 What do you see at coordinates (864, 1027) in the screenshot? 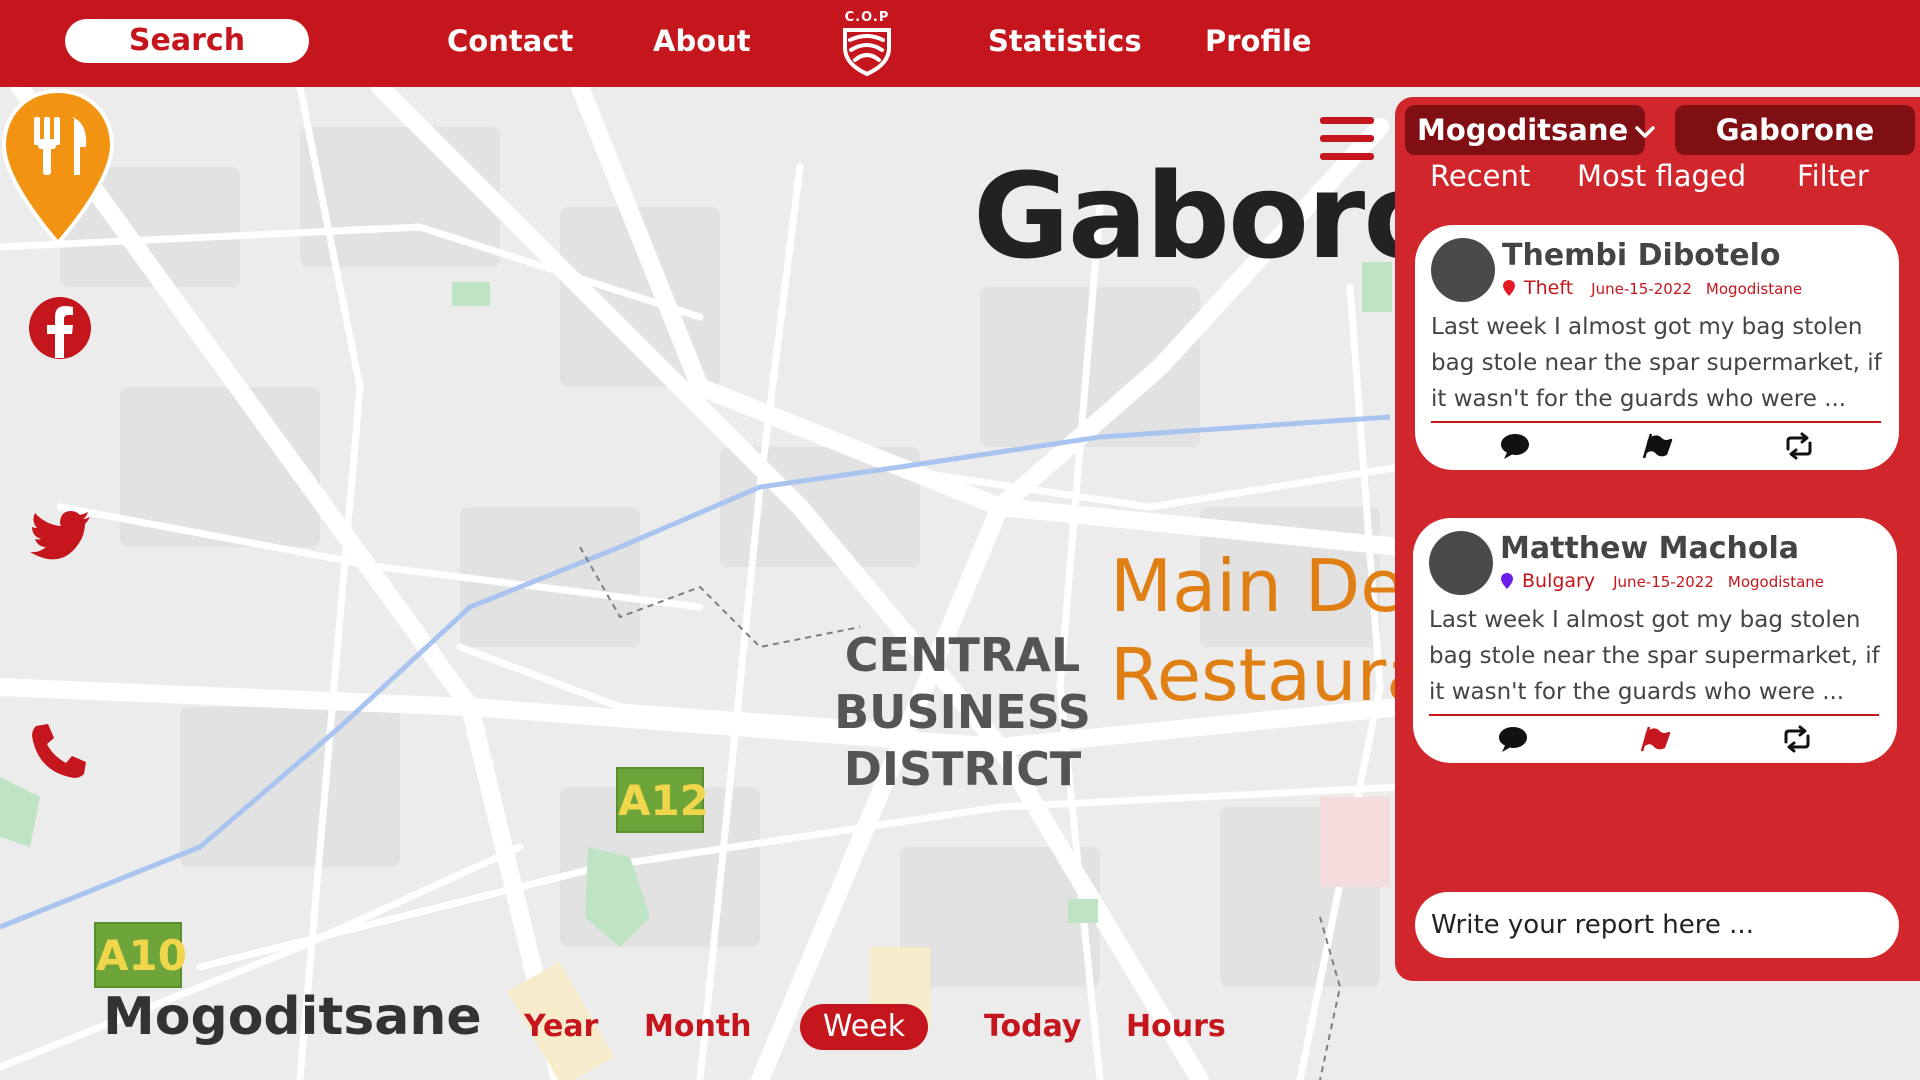
I see `time-filter-week: Week` at bounding box center [864, 1027].